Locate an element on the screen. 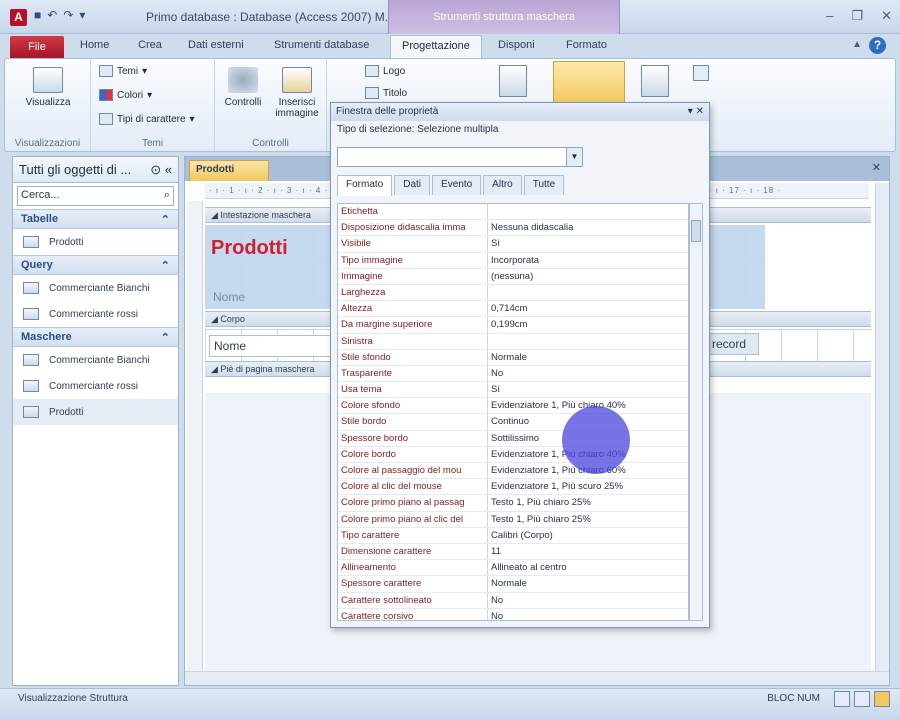 This screenshot has height=720, width=900. property-row: Sinistra is located at coordinates (513, 341).